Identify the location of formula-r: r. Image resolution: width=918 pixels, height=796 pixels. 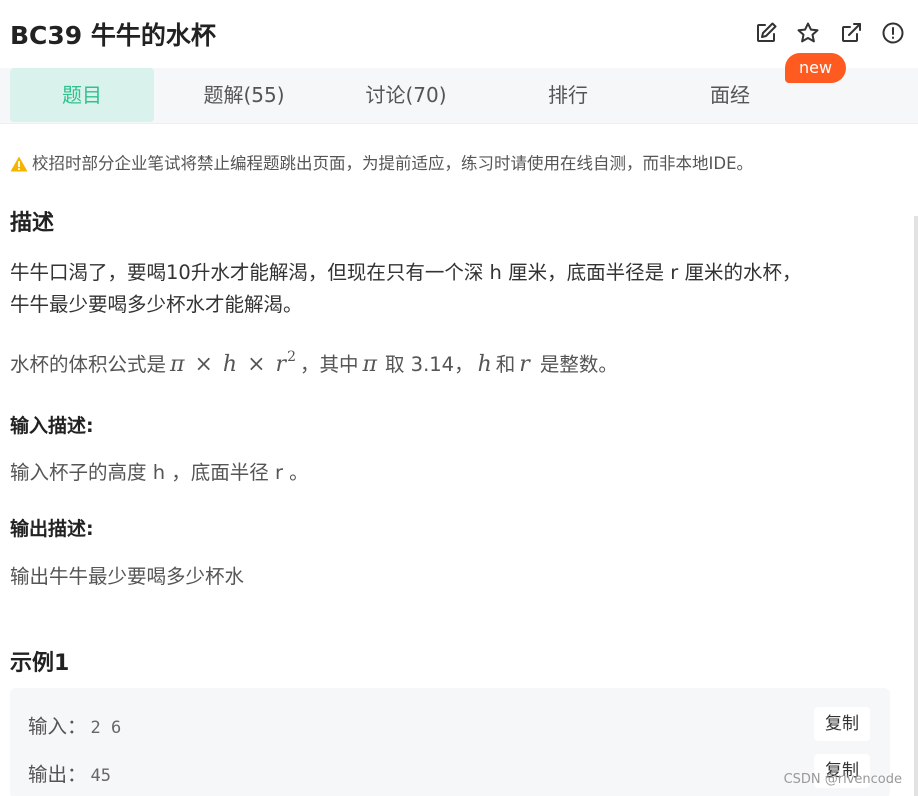
(281, 364).